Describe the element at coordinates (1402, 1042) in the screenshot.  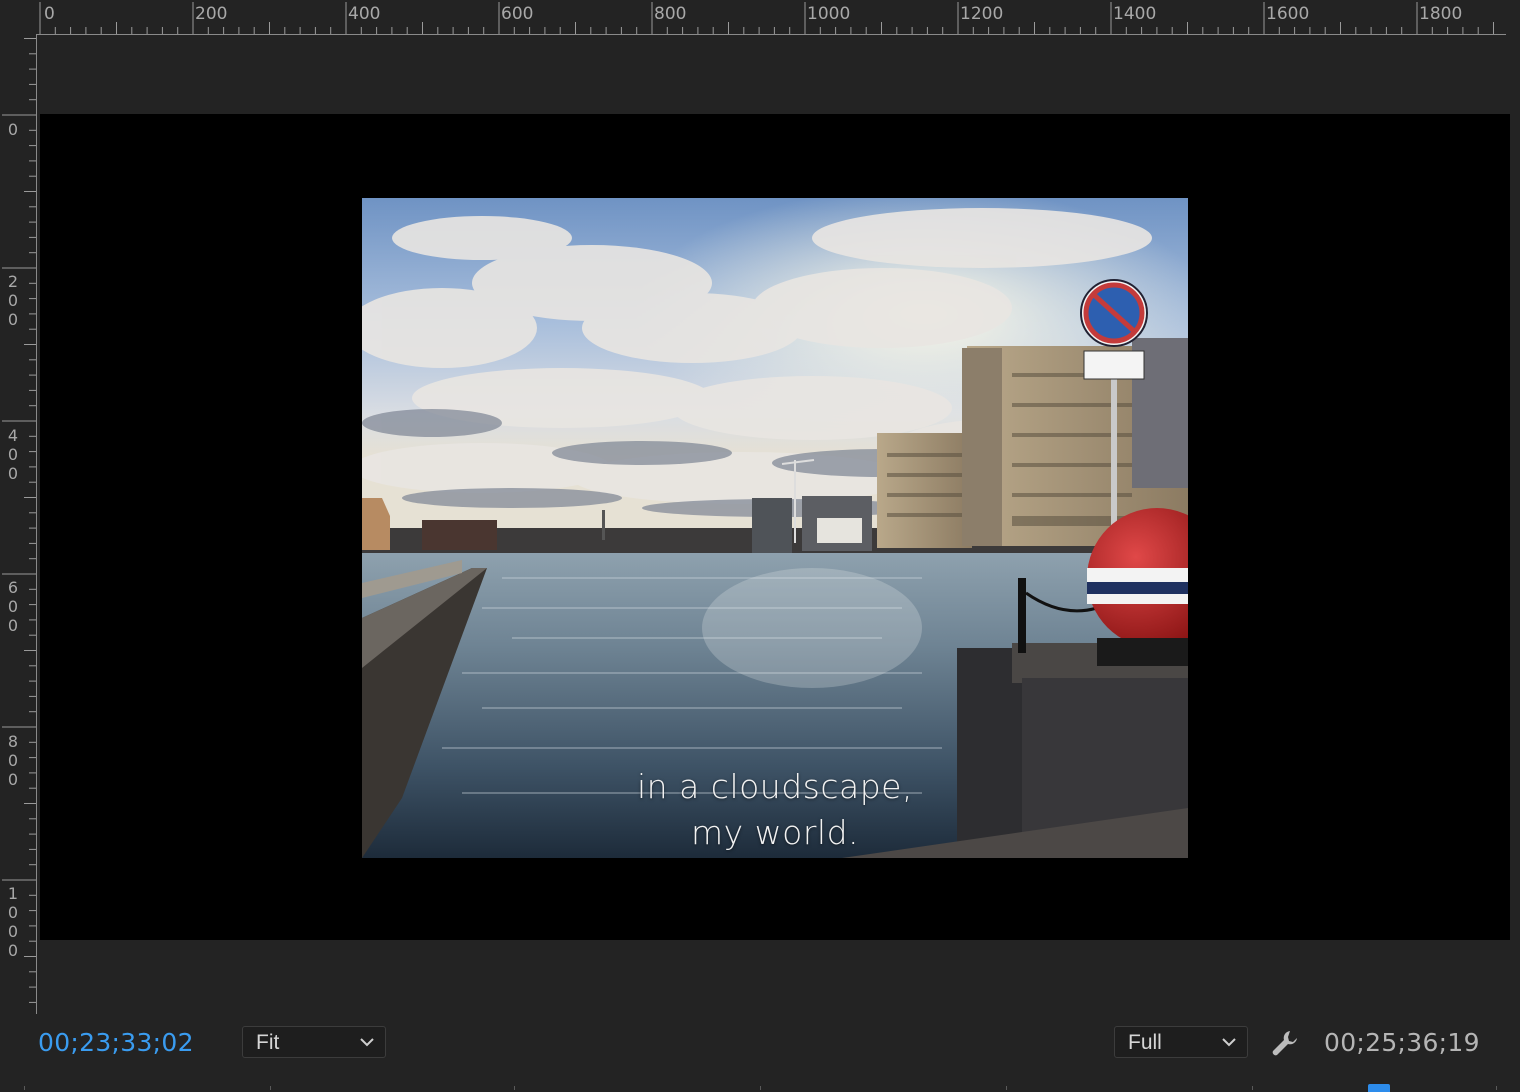
I see `duration-timecode: 00;25;36;19` at that location.